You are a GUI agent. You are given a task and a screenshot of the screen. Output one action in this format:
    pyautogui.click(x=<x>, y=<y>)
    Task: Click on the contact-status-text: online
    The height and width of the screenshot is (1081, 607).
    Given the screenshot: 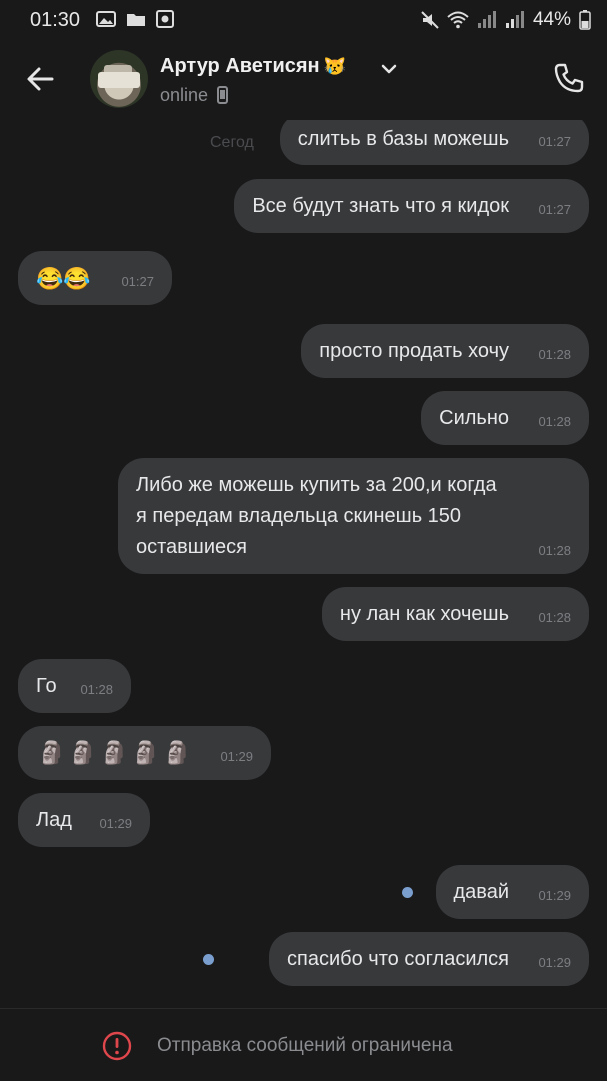 What is the action you would take?
    pyautogui.click(x=184, y=95)
    